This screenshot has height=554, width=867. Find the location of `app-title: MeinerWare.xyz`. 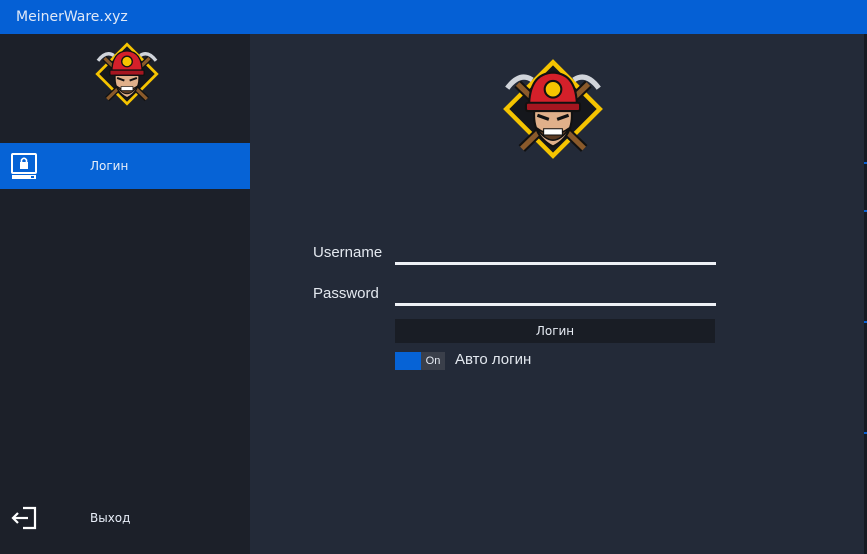

app-title: MeinerWare.xyz is located at coordinates (72, 17).